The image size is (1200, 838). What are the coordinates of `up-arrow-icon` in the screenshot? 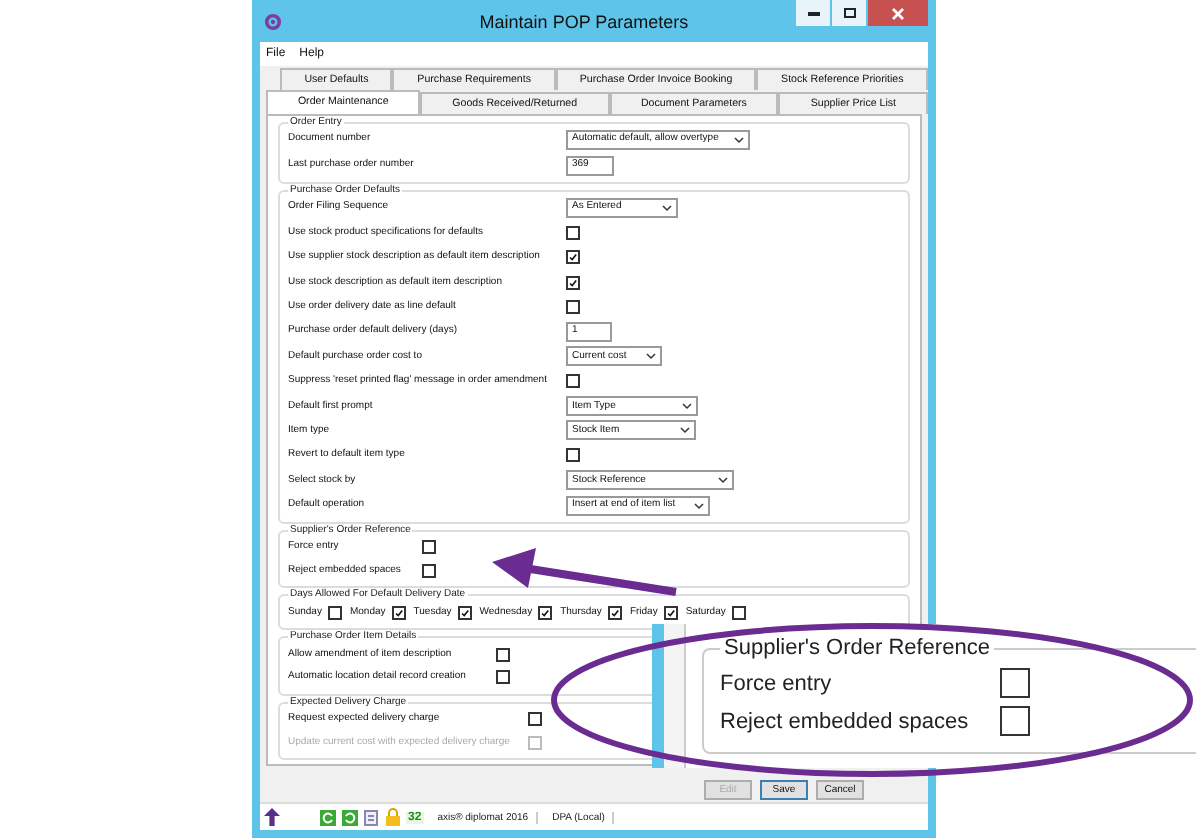 It's located at (272, 817).